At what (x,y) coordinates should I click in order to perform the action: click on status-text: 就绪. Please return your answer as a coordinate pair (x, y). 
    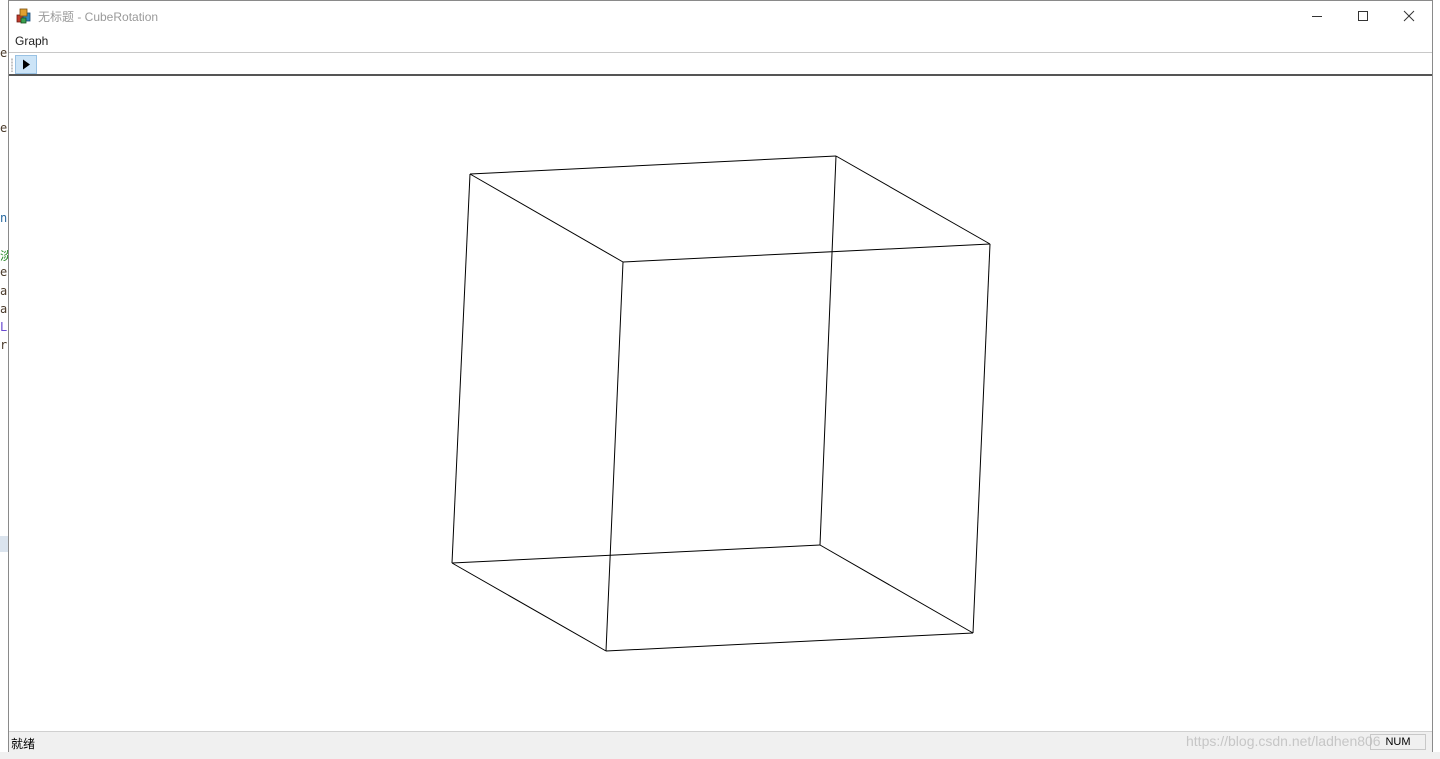
    Looking at the image, I should click on (23, 744).